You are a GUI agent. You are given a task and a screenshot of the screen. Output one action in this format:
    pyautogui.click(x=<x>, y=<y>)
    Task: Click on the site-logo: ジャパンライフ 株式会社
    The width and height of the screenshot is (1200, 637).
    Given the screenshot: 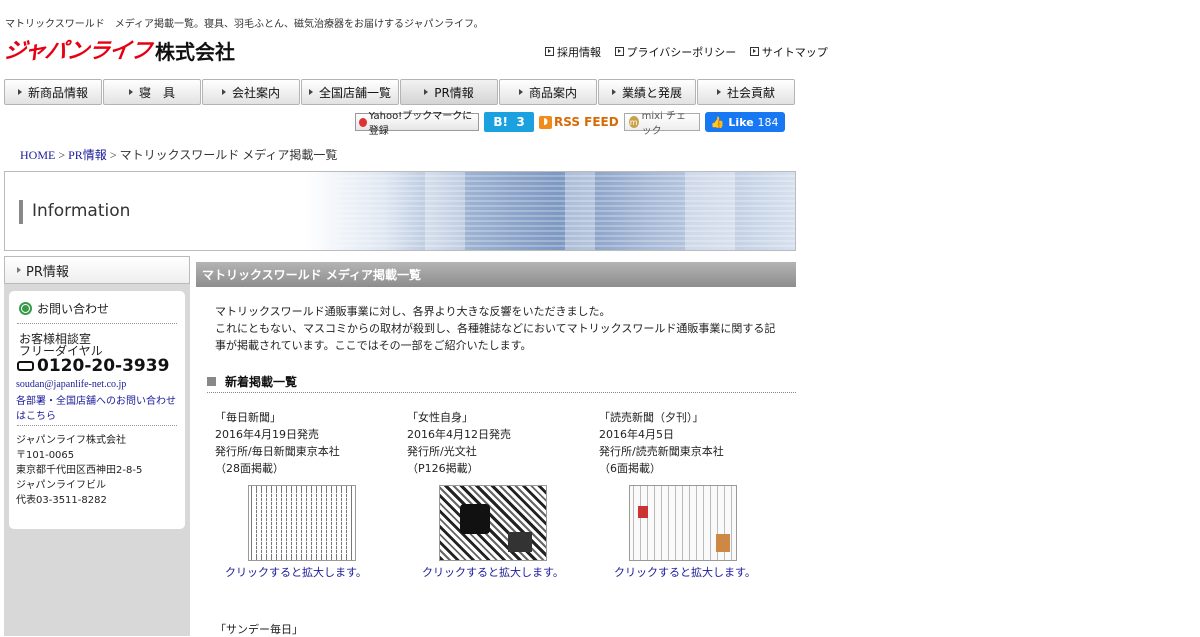 What is the action you would take?
    pyautogui.click(x=119, y=51)
    